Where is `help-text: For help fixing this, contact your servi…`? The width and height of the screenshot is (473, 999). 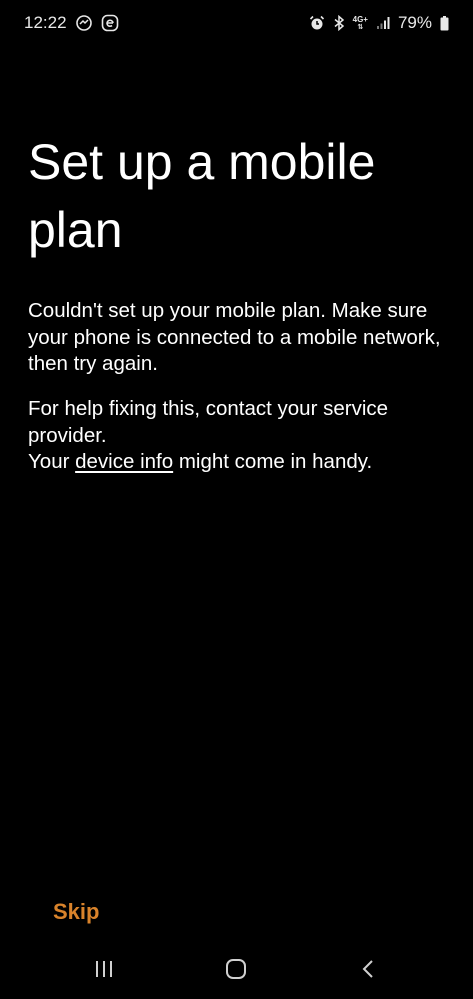 help-text: For help fixing this, contact your servi… is located at coordinates (238, 436).